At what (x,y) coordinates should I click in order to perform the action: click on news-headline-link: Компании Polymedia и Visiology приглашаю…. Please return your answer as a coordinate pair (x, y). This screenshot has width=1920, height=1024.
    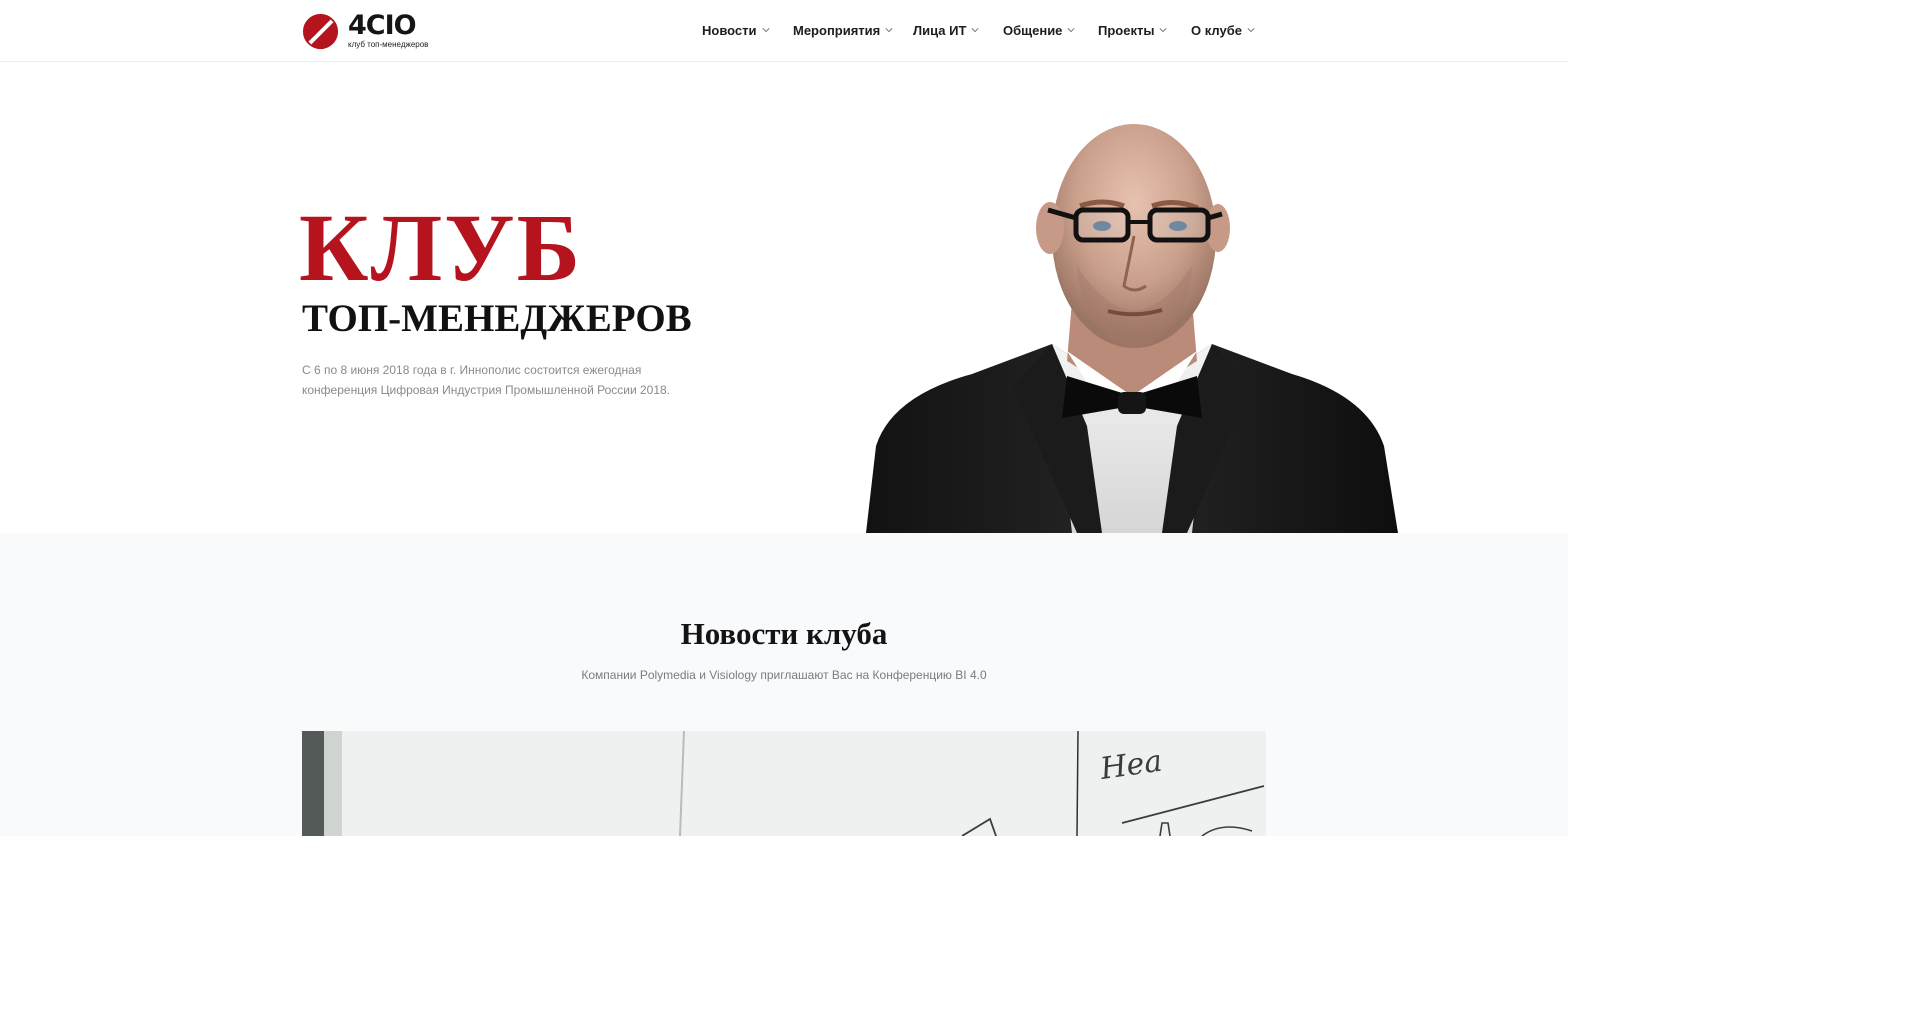
    Looking at the image, I should click on (784, 675).